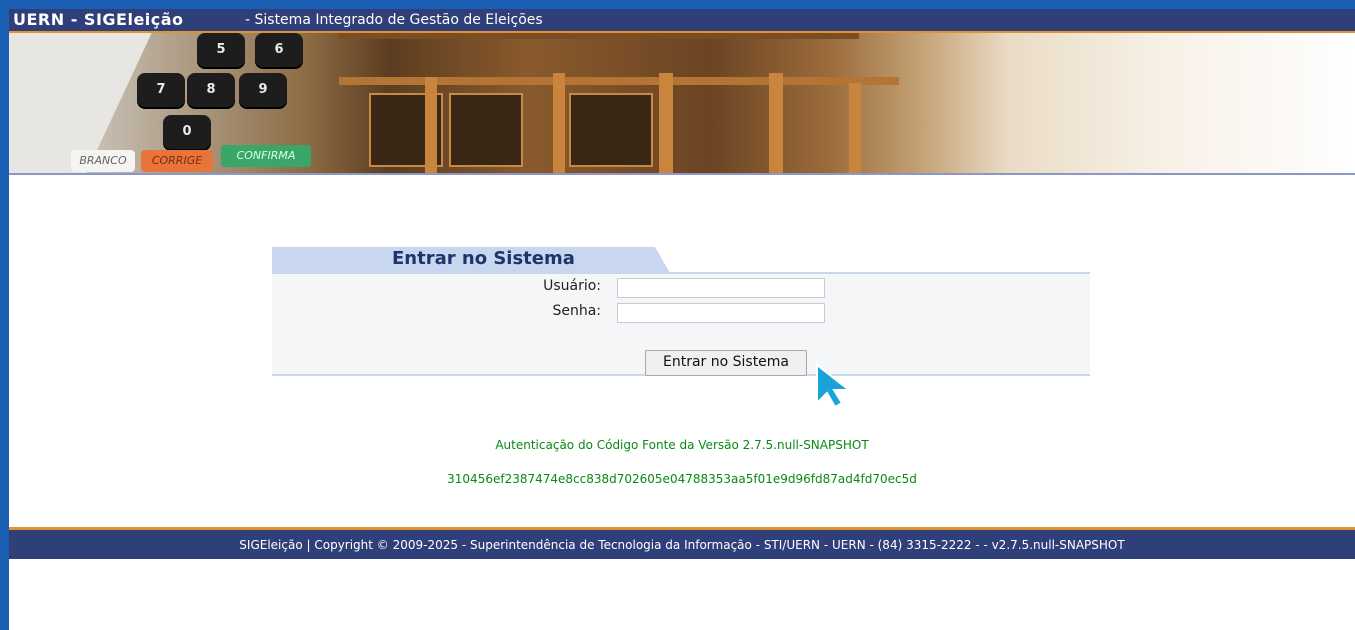  Describe the element at coordinates (726, 363) in the screenshot. I see `login-button: Entrar no Sistema` at that location.